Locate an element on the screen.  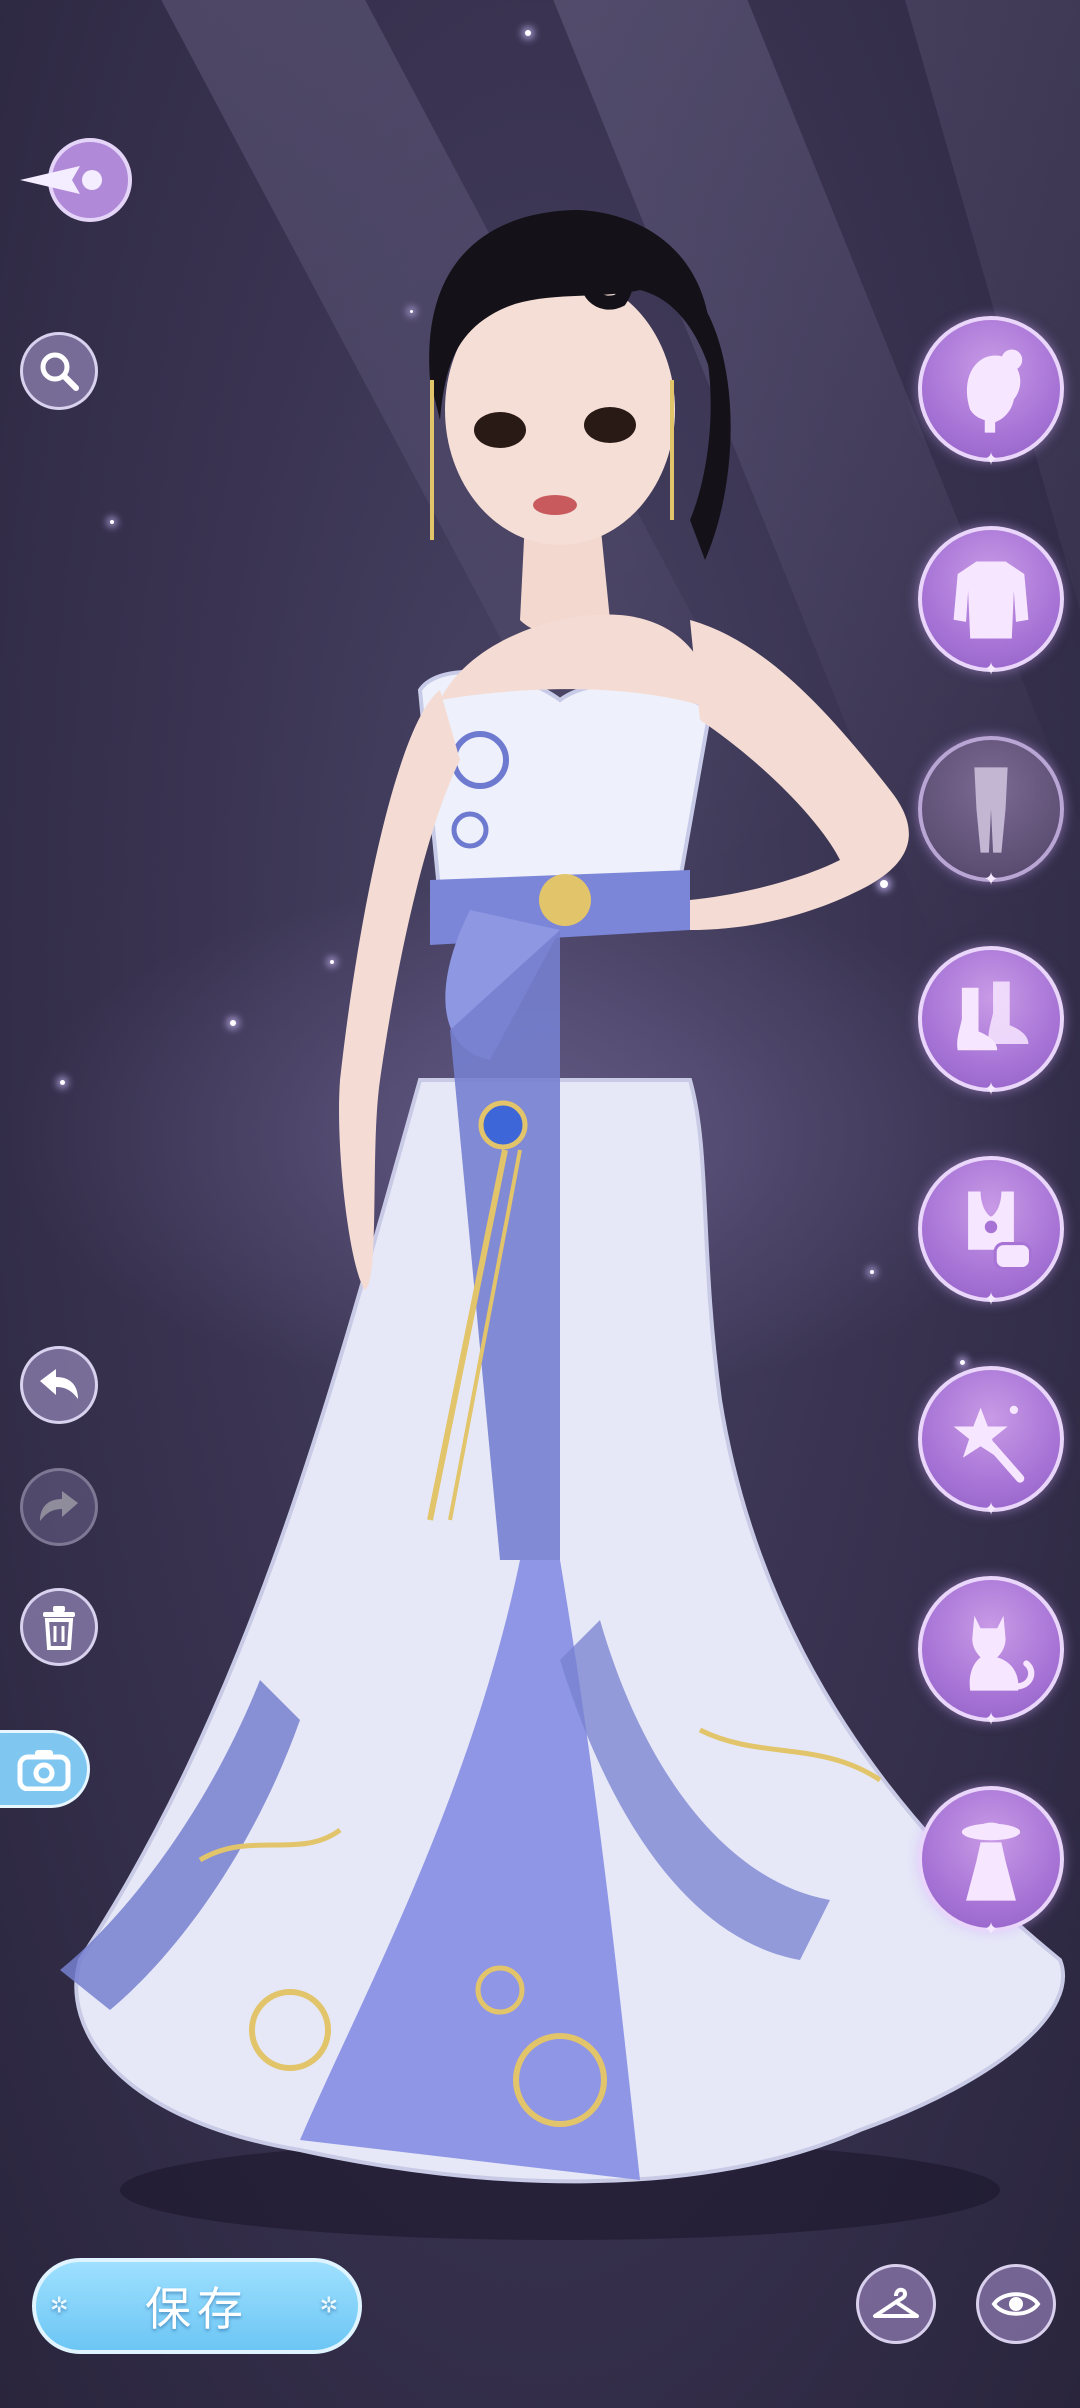
wardrobe-button is located at coordinates (896, 2304).